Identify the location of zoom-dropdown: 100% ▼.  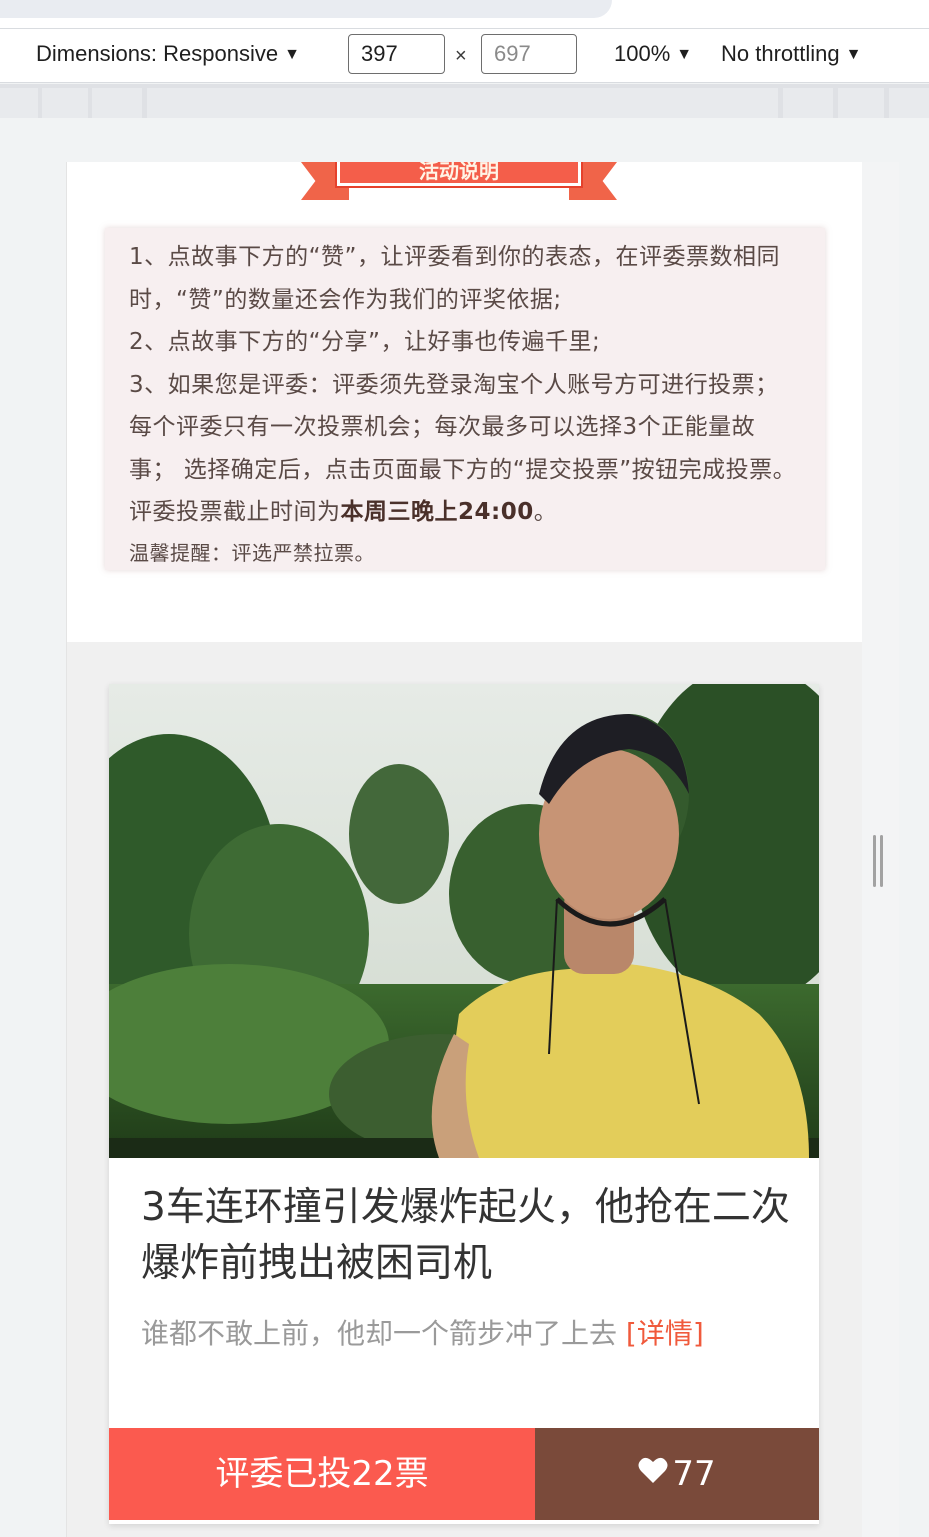
(653, 54).